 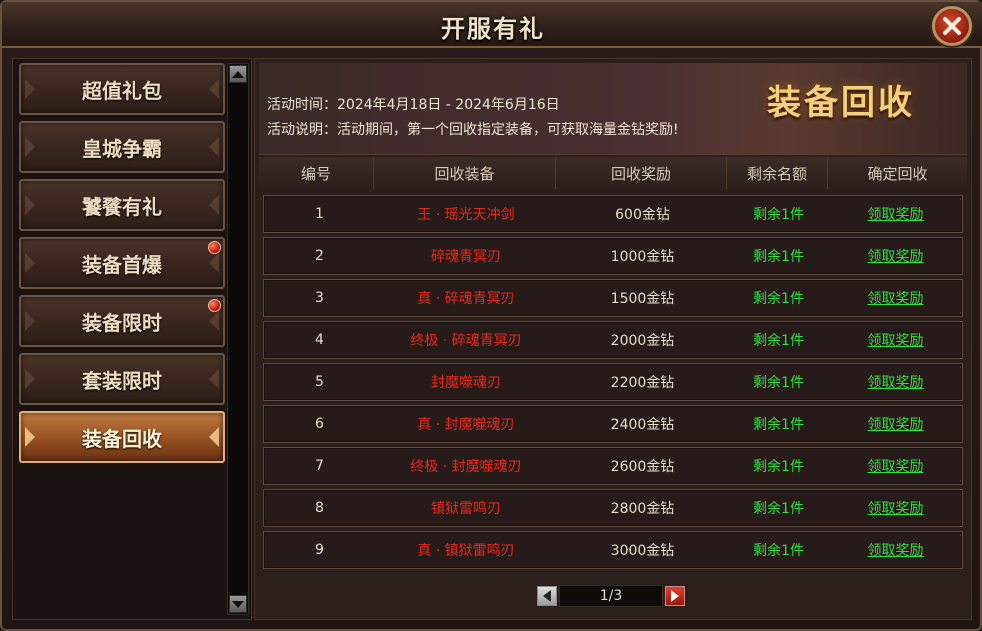 I want to click on close-button, so click(x=952, y=26).